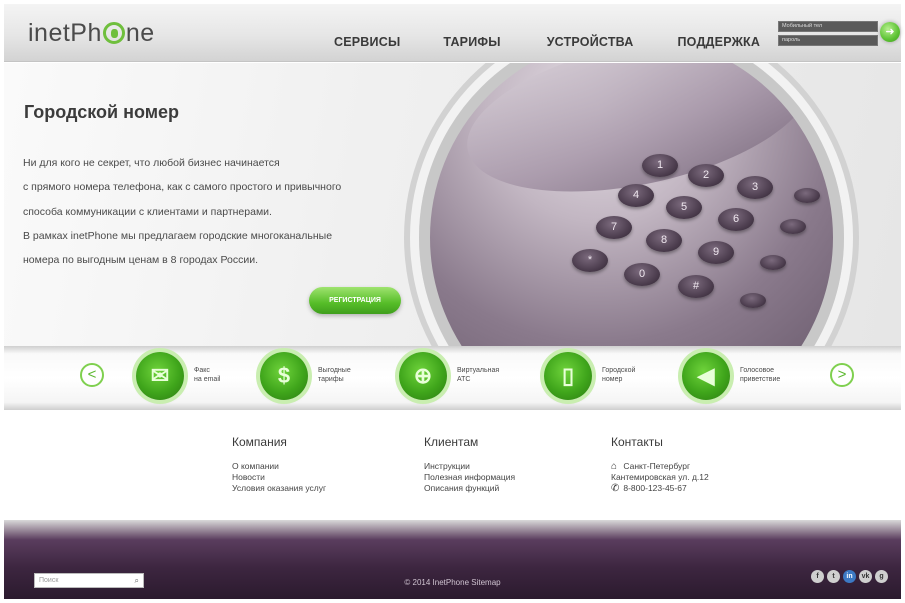  I want to click on footer-link-useful-info: Полезная информация, so click(469, 477).